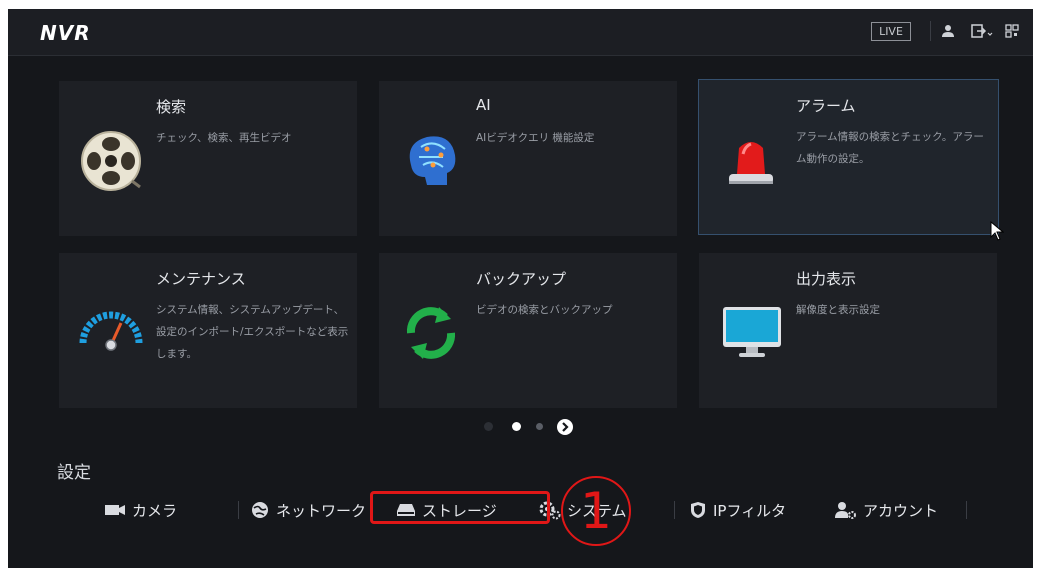 This screenshot has width=1040, height=568. I want to click on user-gear-icon, so click(846, 510).